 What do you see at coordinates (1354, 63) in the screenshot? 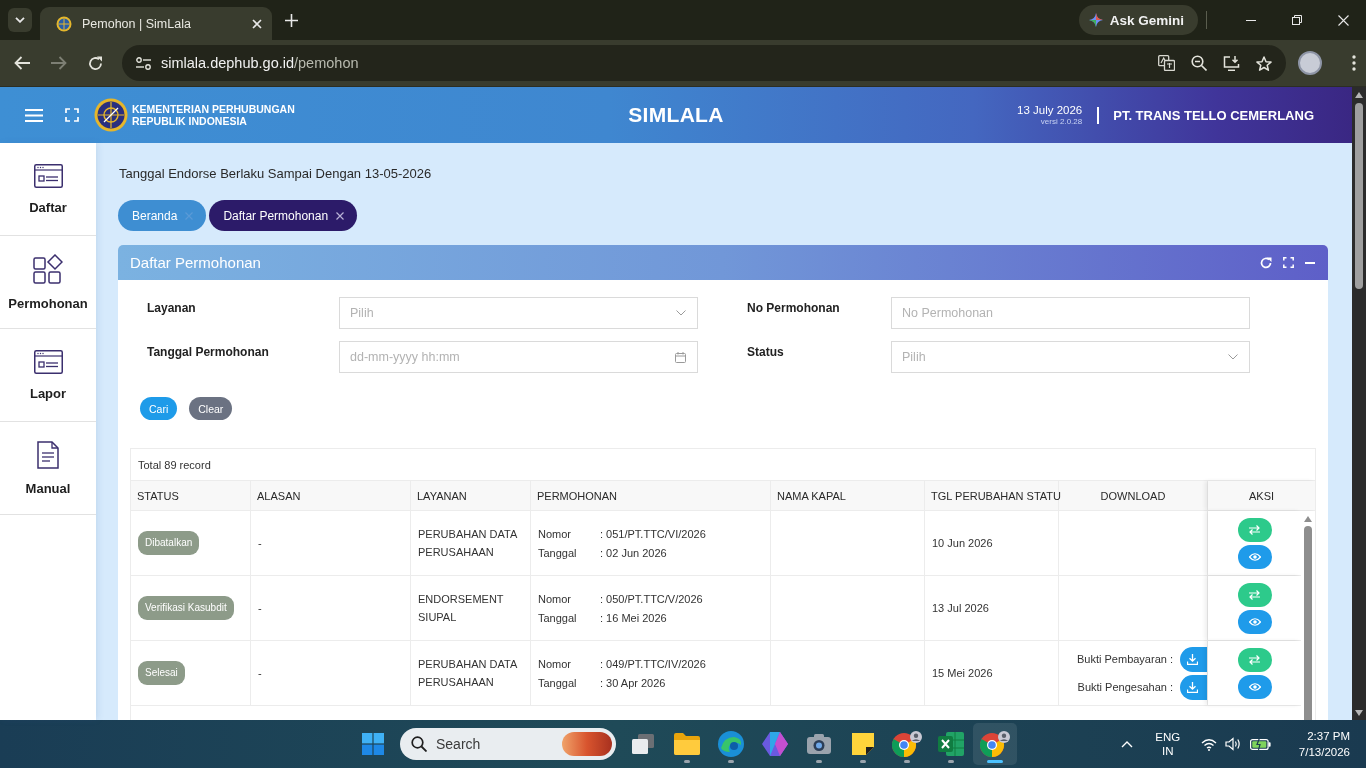
I see `kebab-menu-icon` at bounding box center [1354, 63].